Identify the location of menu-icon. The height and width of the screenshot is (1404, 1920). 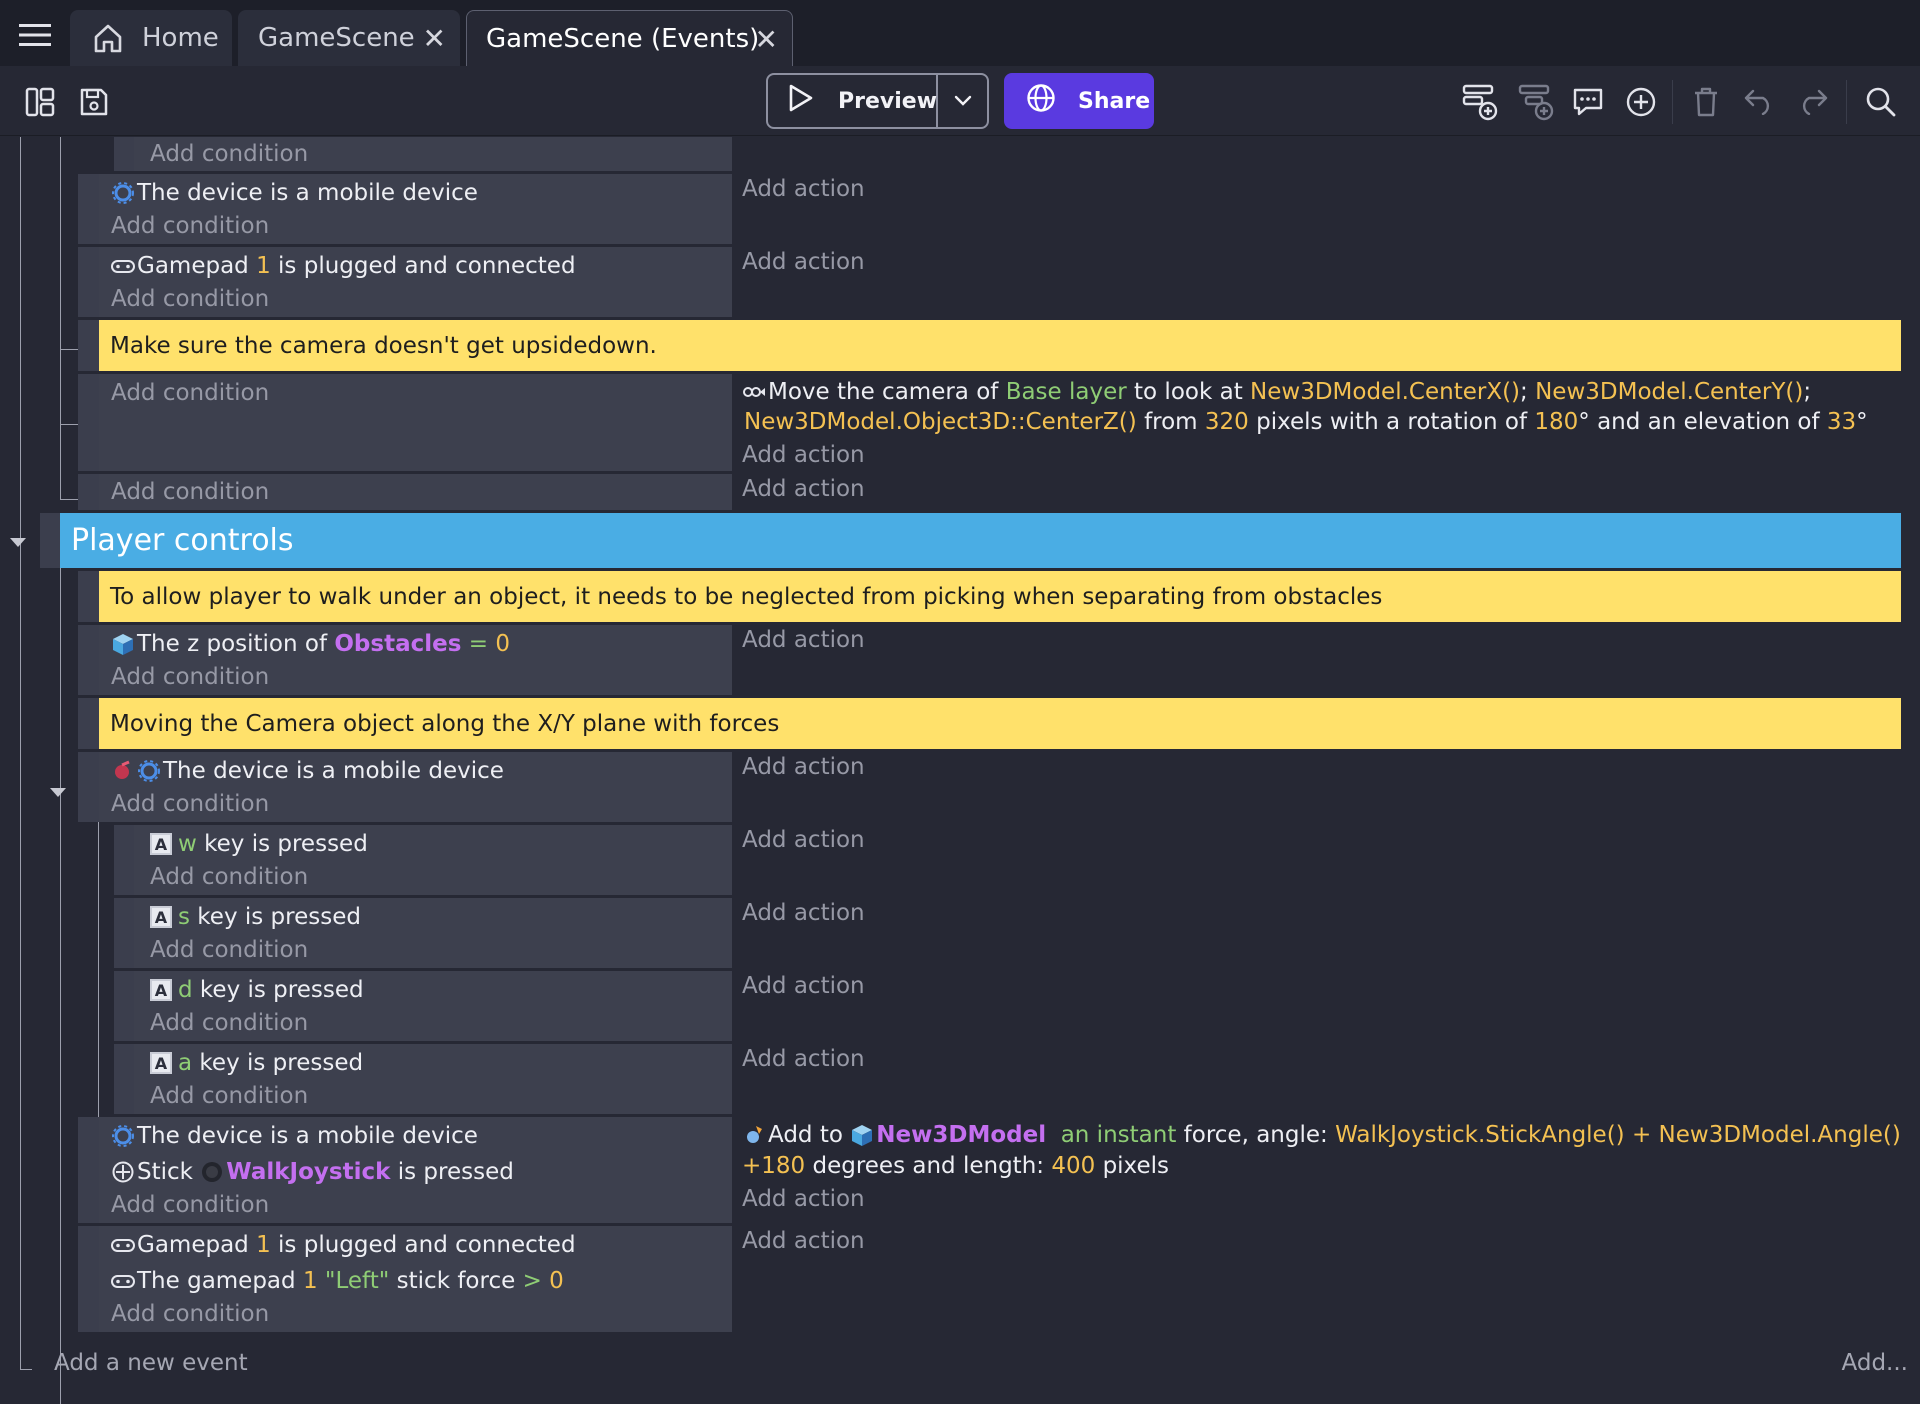
(35, 35).